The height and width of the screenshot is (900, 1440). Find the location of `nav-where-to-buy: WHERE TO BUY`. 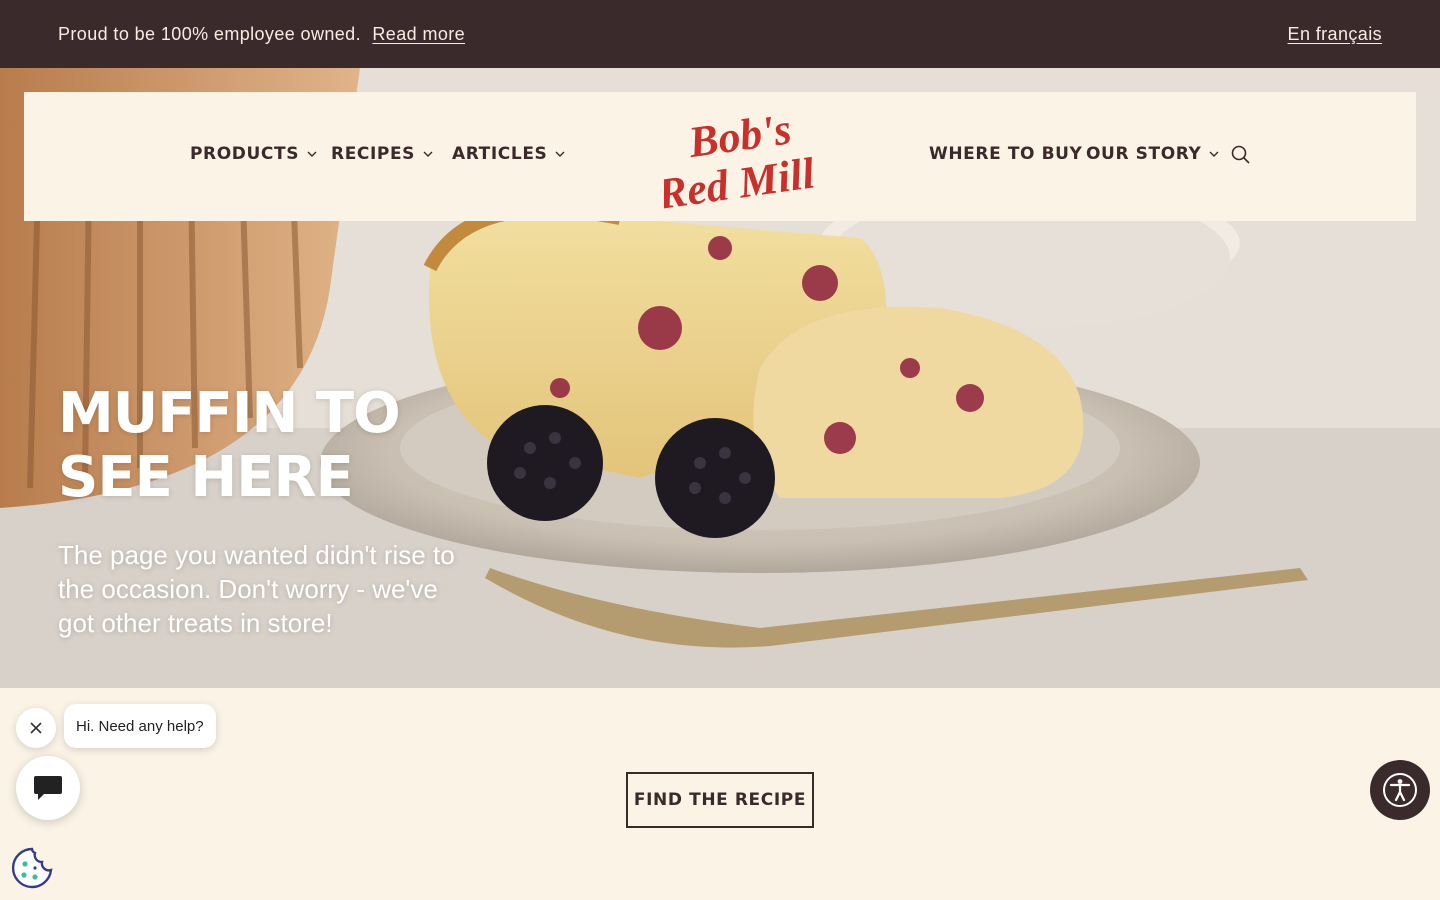

nav-where-to-buy: WHERE TO BUY is located at coordinates (1005, 154).